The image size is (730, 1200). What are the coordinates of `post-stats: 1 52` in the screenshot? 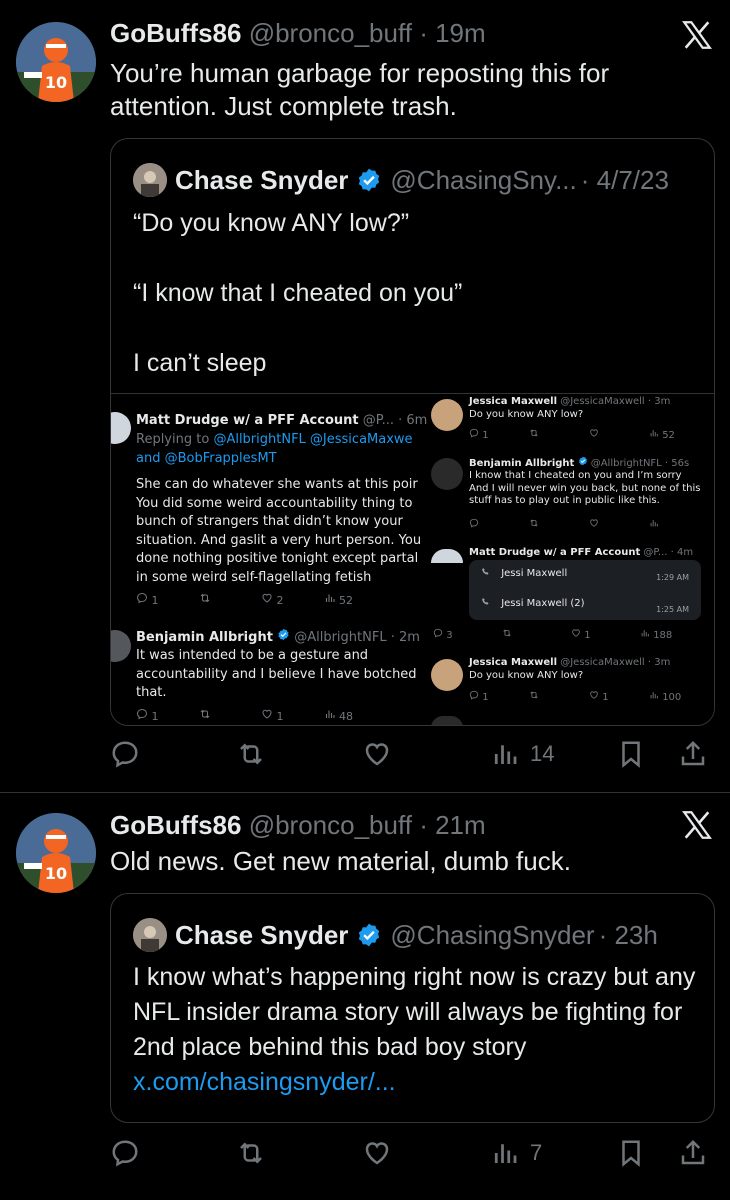 It's located at (589, 435).